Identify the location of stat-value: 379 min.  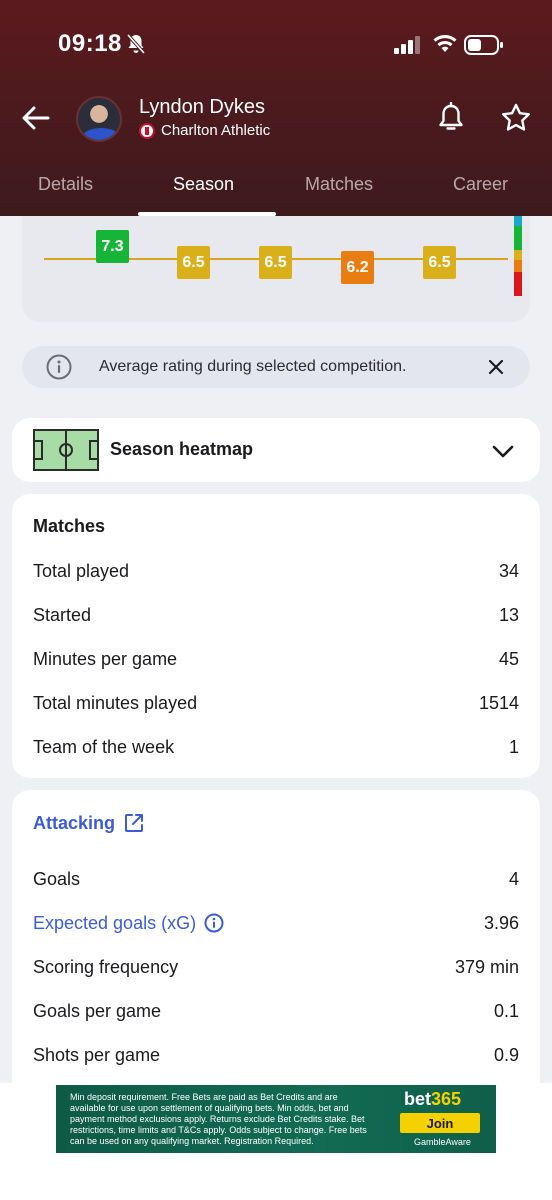
(486, 966).